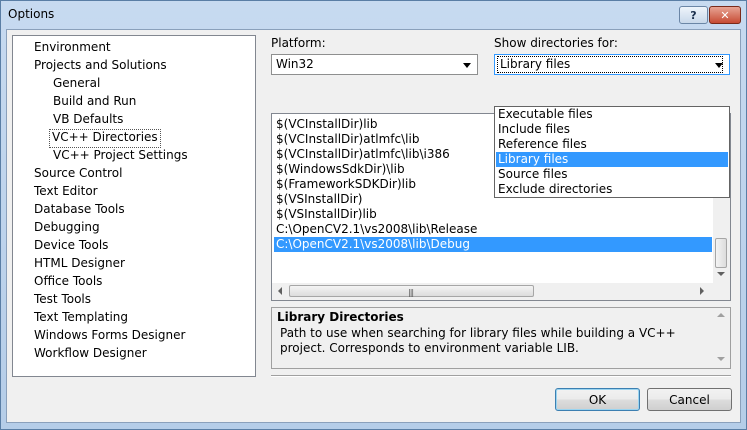 The width and height of the screenshot is (747, 430). What do you see at coordinates (373, 15) in the screenshot?
I see `title-bar: Options ? ✕` at bounding box center [373, 15].